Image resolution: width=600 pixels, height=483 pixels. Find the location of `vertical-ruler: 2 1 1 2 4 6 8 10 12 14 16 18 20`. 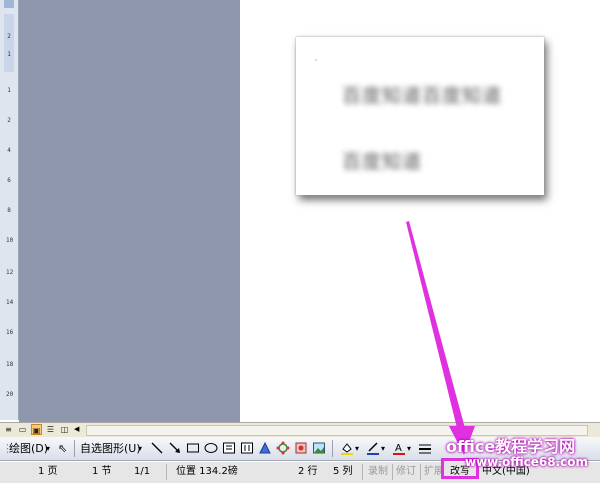

vertical-ruler: 2 1 1 2 4 6 8 10 12 14 16 18 20 is located at coordinates (9, 210).